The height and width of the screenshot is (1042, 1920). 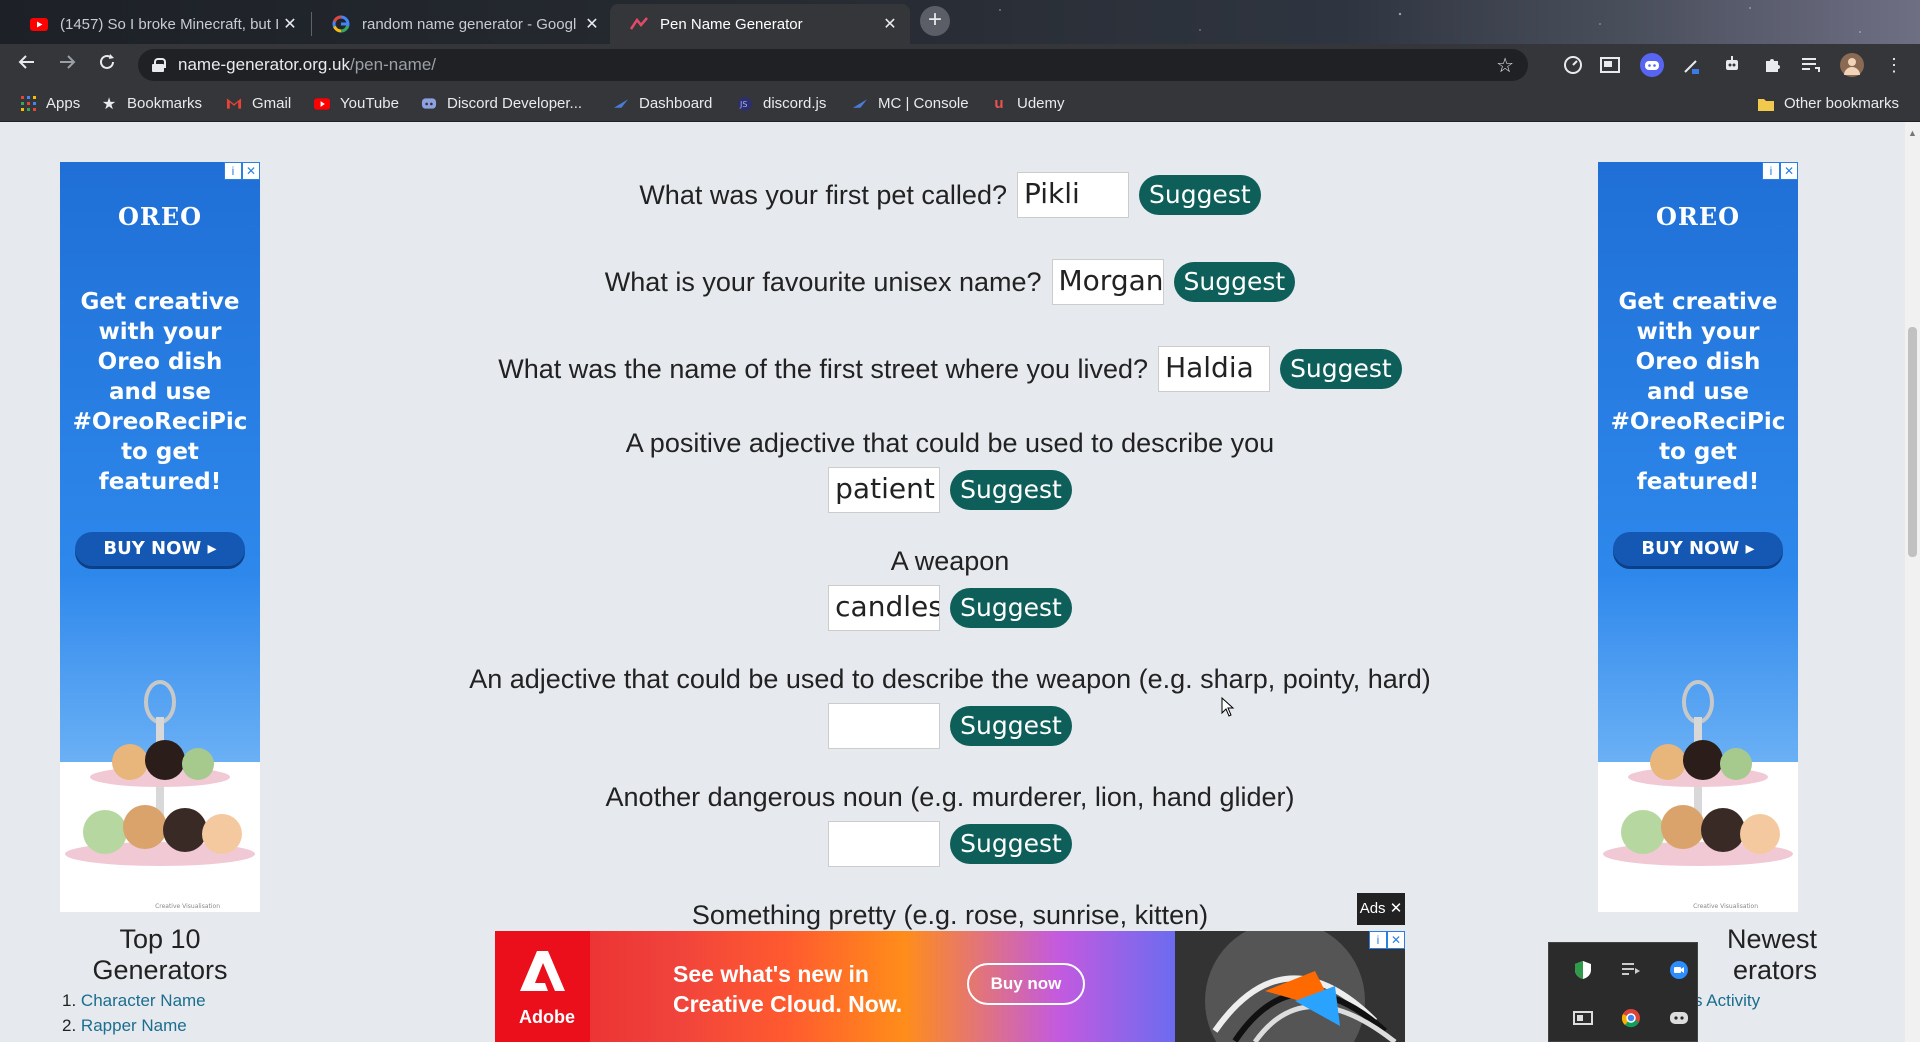 What do you see at coordinates (27, 65) in the screenshot?
I see `back-arrow-icon` at bounding box center [27, 65].